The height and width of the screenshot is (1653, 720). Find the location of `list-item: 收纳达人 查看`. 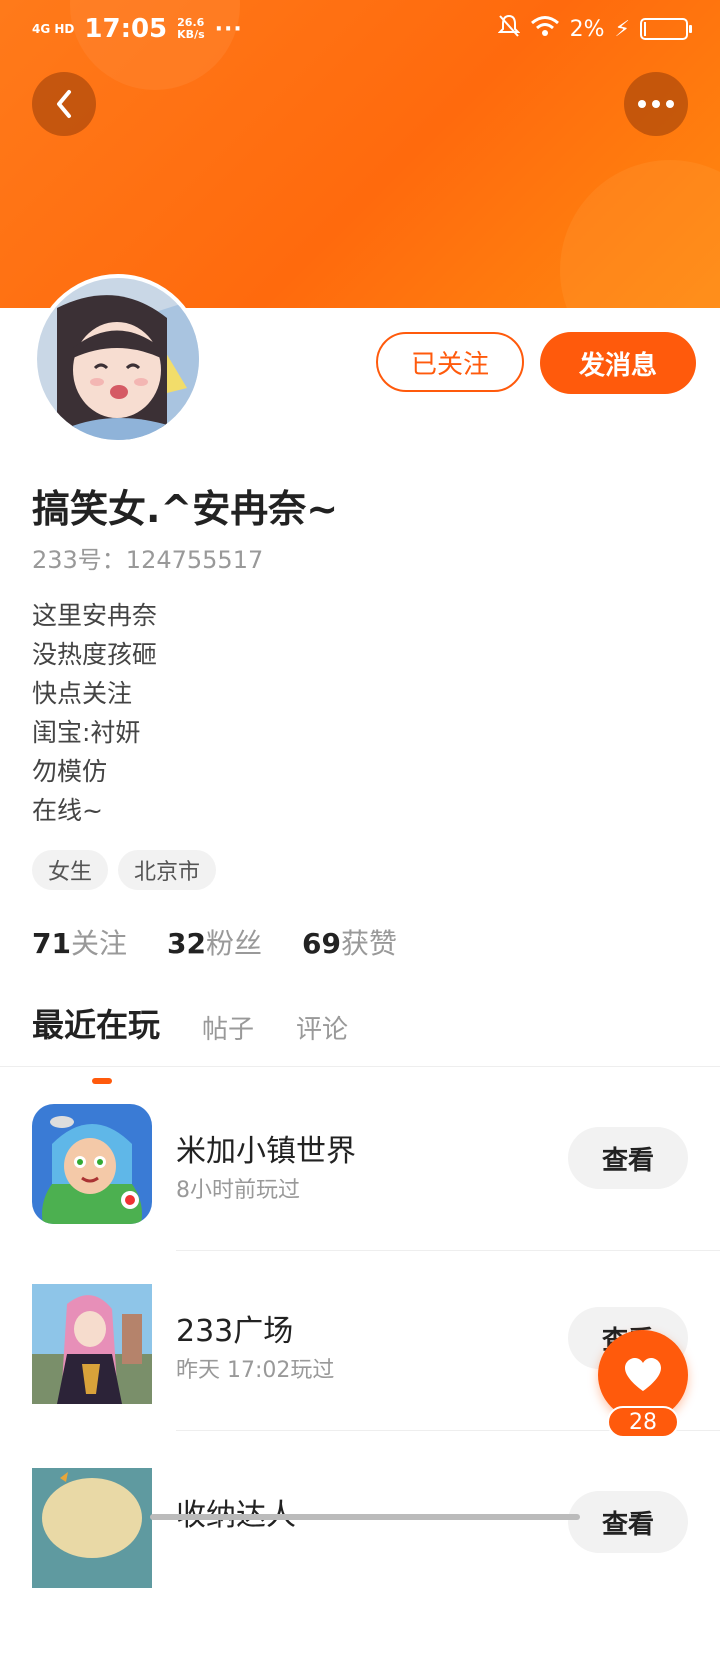

list-item: 收纳达人 查看 is located at coordinates (360, 1560).